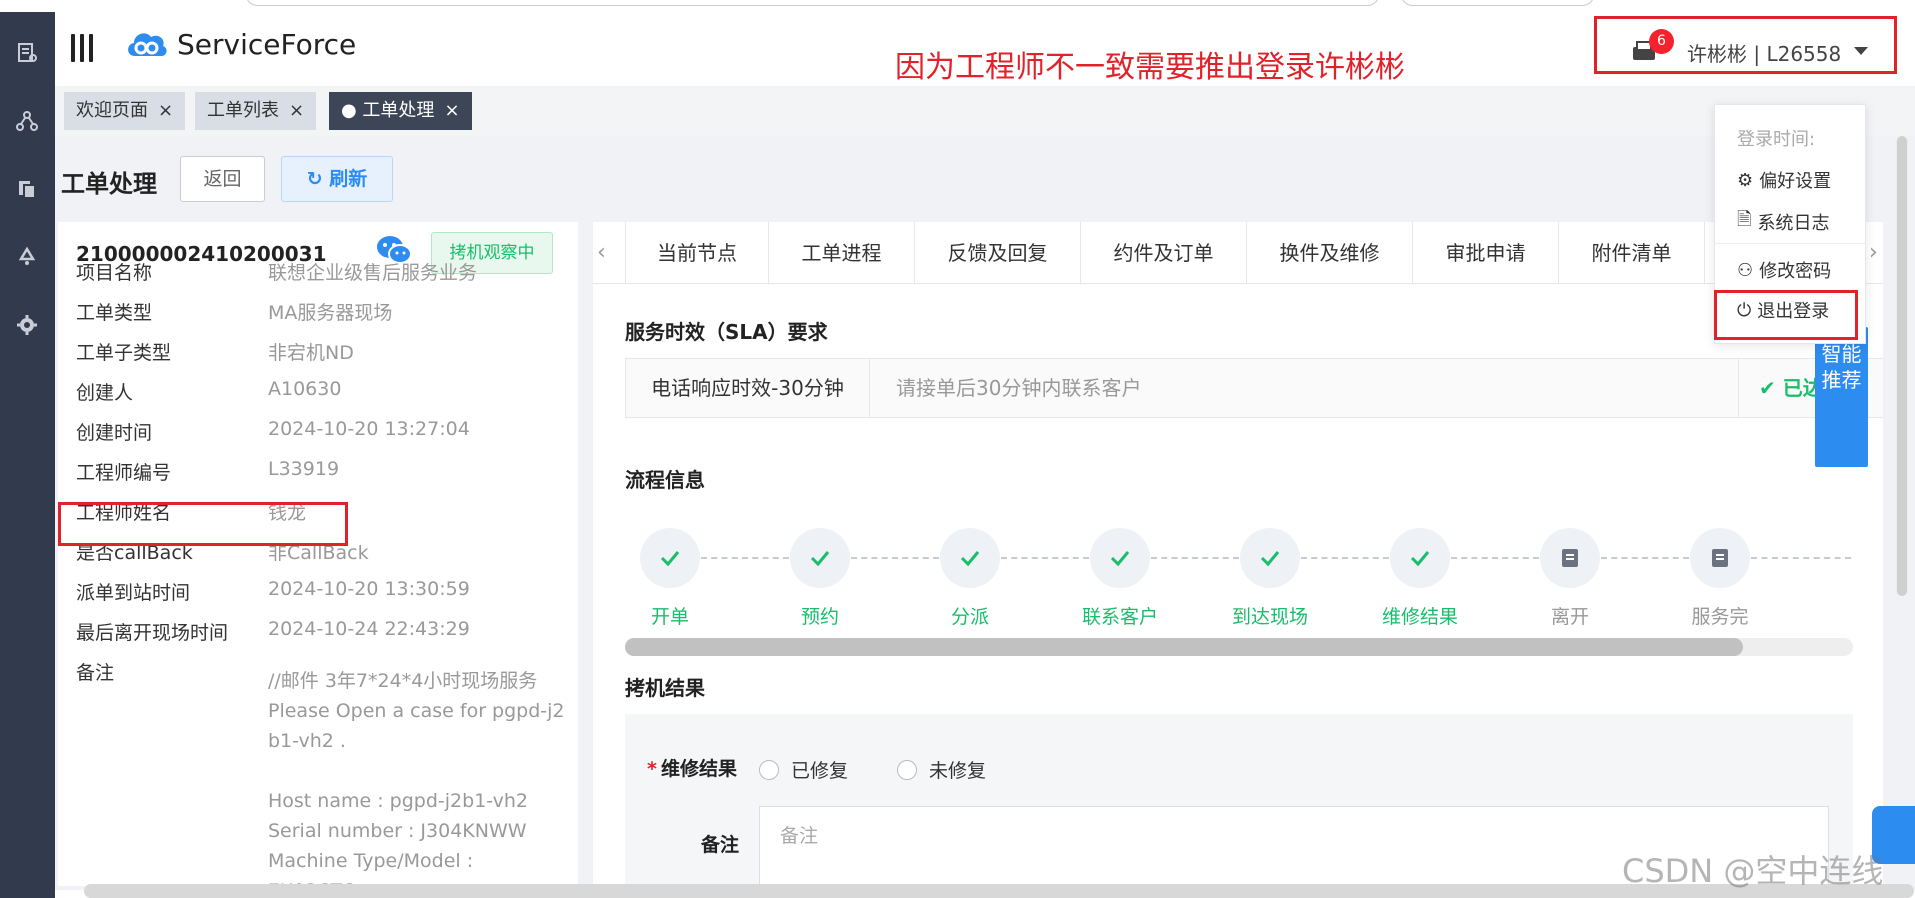  I want to click on radio-label: 已修复, so click(820, 771).